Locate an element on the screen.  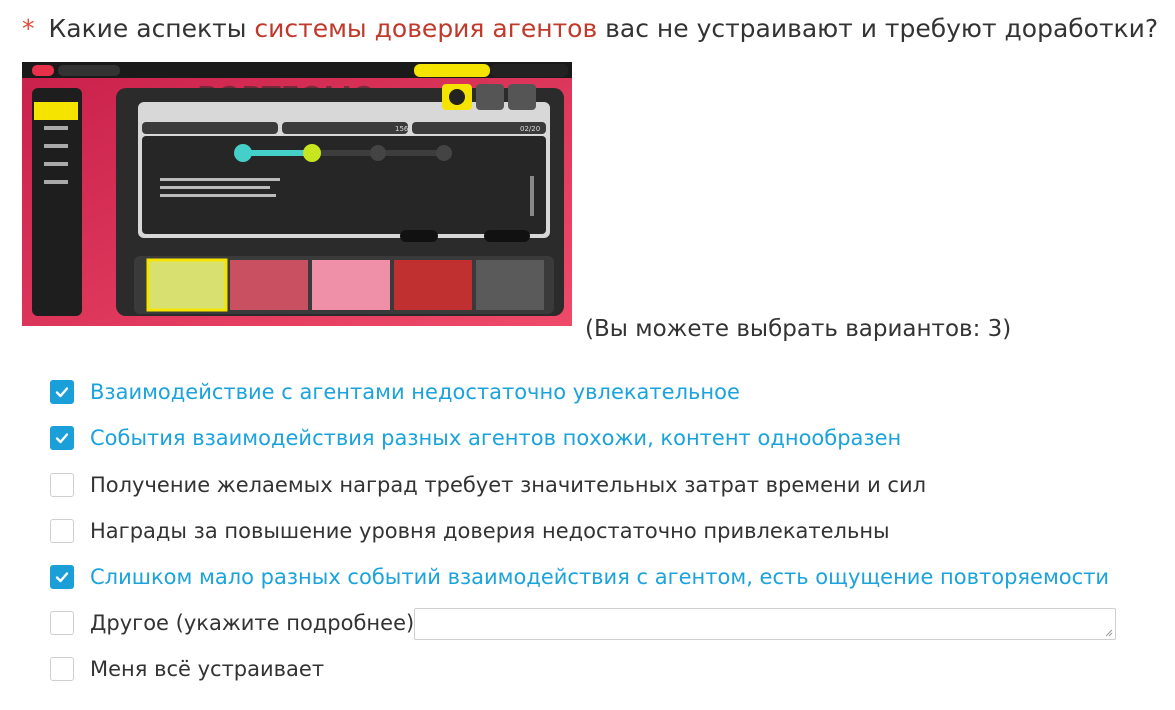
question-text-start: Какие аспекты is located at coordinates (151, 28).